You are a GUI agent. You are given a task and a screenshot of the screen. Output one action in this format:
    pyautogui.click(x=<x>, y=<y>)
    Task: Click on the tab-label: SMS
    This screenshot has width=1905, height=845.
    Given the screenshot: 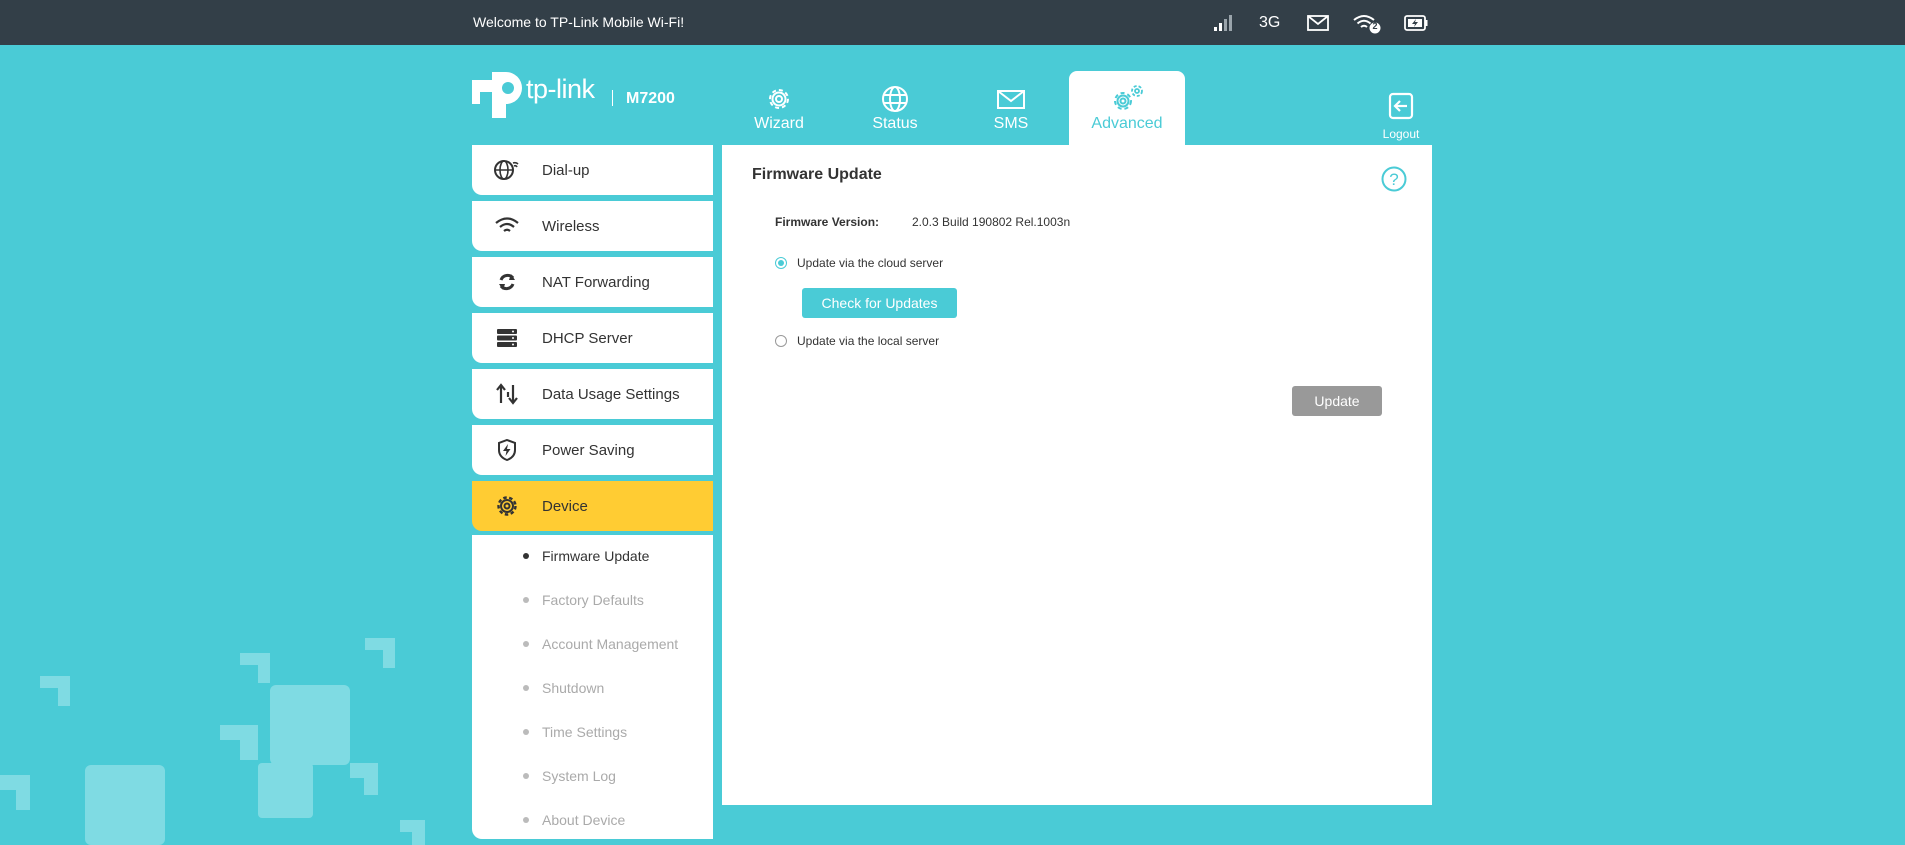 What is the action you would take?
    pyautogui.click(x=1011, y=123)
    